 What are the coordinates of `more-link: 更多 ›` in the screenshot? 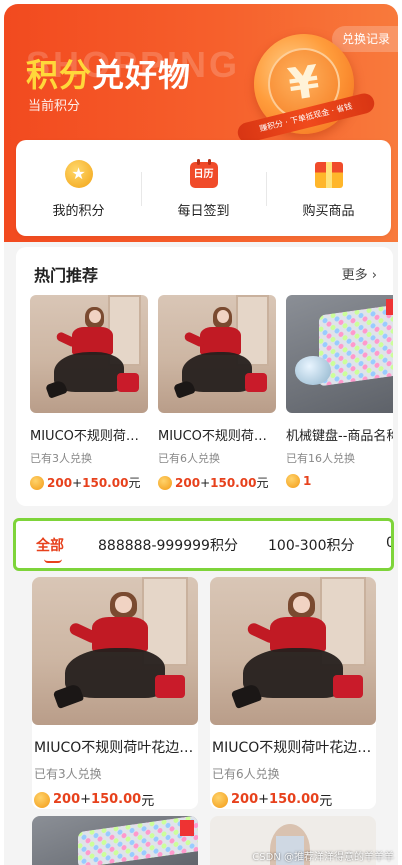 It's located at (359, 273).